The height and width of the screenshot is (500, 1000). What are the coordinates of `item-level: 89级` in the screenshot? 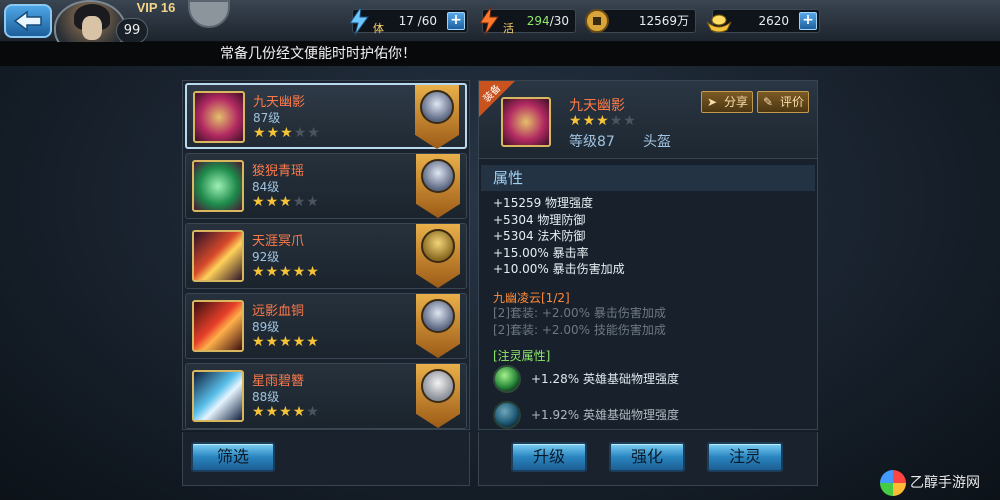 It's located at (266, 327).